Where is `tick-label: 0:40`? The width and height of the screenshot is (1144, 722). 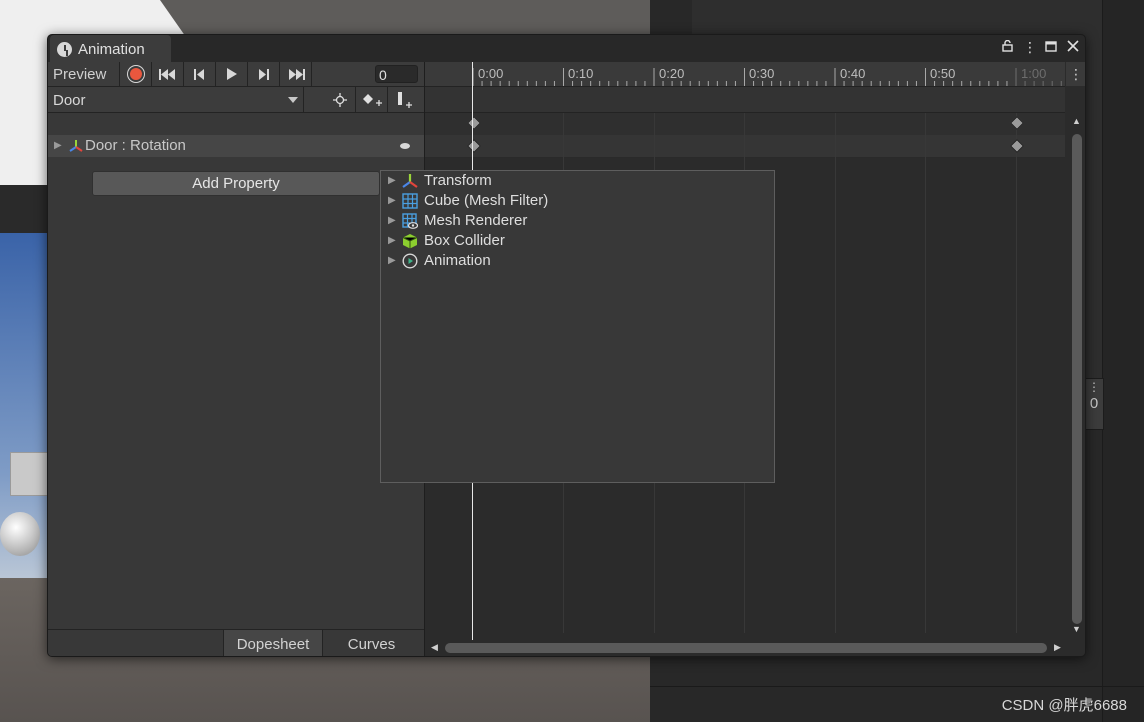
tick-label: 0:40 is located at coordinates (853, 73).